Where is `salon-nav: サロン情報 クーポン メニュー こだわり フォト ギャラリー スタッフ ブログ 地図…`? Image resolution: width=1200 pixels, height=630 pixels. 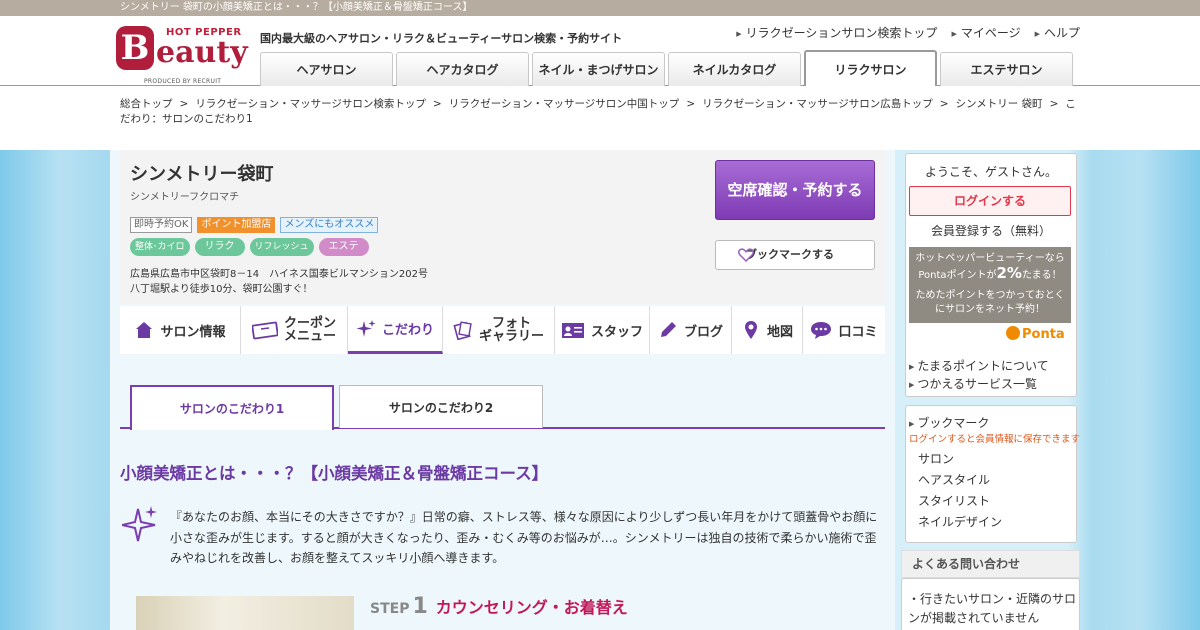 salon-nav: サロン情報 クーポン メニュー こだわり フォト ギャラリー スタッフ ブログ 地図… is located at coordinates (502, 330).